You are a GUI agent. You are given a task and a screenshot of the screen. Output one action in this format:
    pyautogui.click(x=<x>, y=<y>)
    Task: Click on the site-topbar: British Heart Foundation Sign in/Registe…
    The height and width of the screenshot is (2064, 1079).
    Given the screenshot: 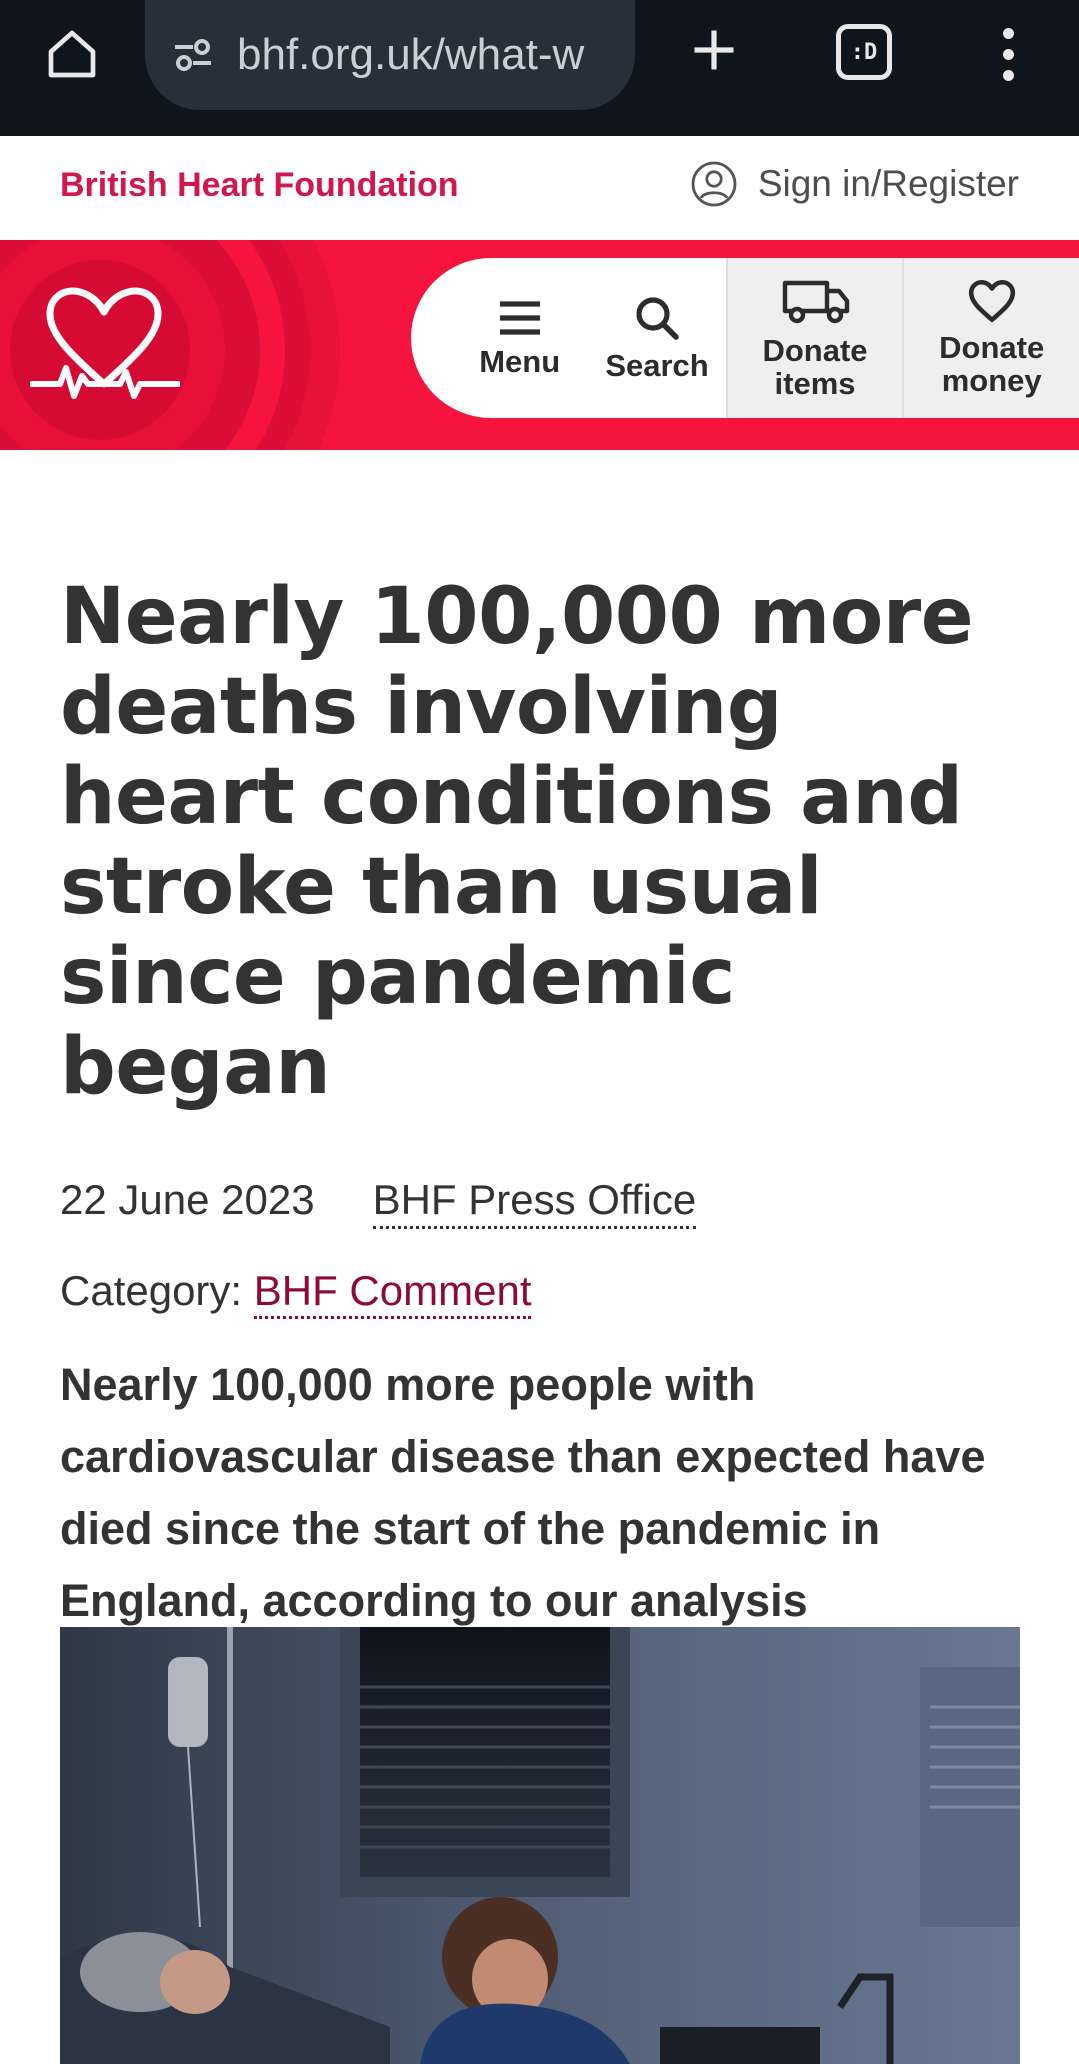 What is the action you would take?
    pyautogui.click(x=539, y=188)
    